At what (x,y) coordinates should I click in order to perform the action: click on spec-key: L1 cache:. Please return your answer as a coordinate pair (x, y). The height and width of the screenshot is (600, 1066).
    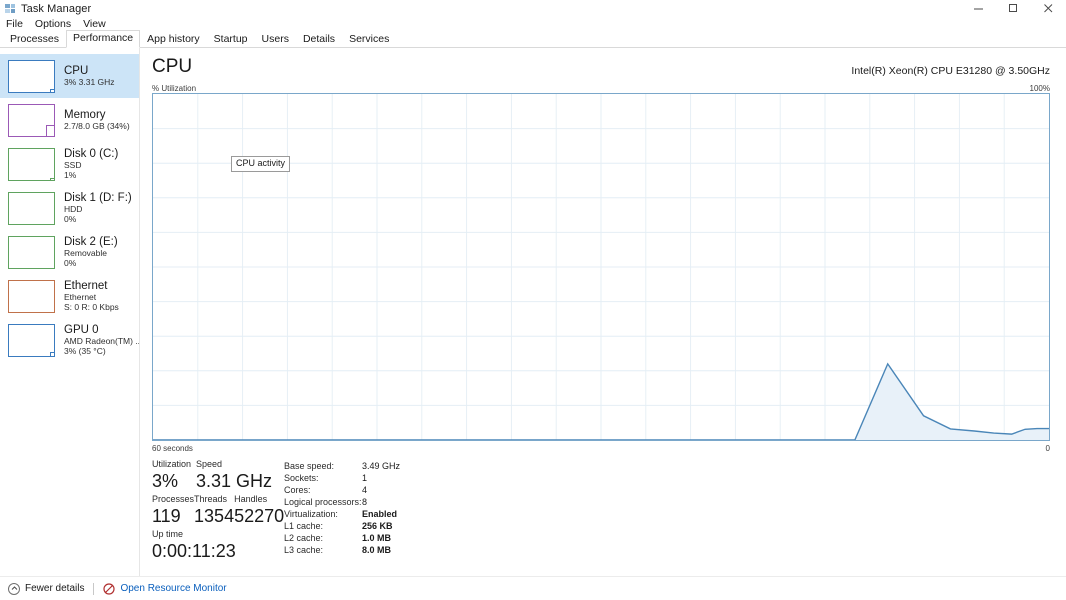
    Looking at the image, I should click on (304, 526).